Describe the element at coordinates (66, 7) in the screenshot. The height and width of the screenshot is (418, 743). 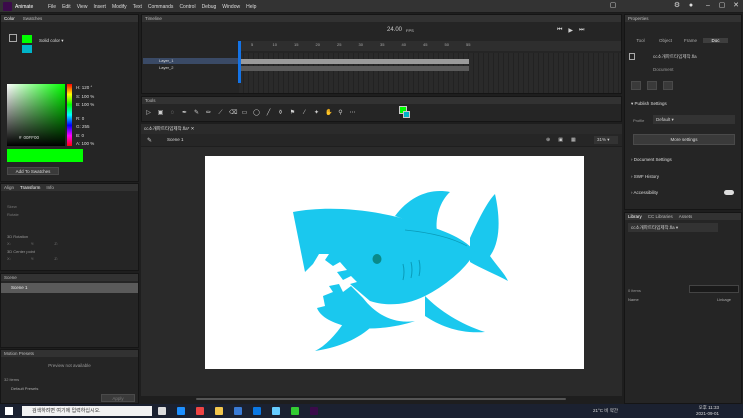
I see `menu-edit: Edit` at that location.